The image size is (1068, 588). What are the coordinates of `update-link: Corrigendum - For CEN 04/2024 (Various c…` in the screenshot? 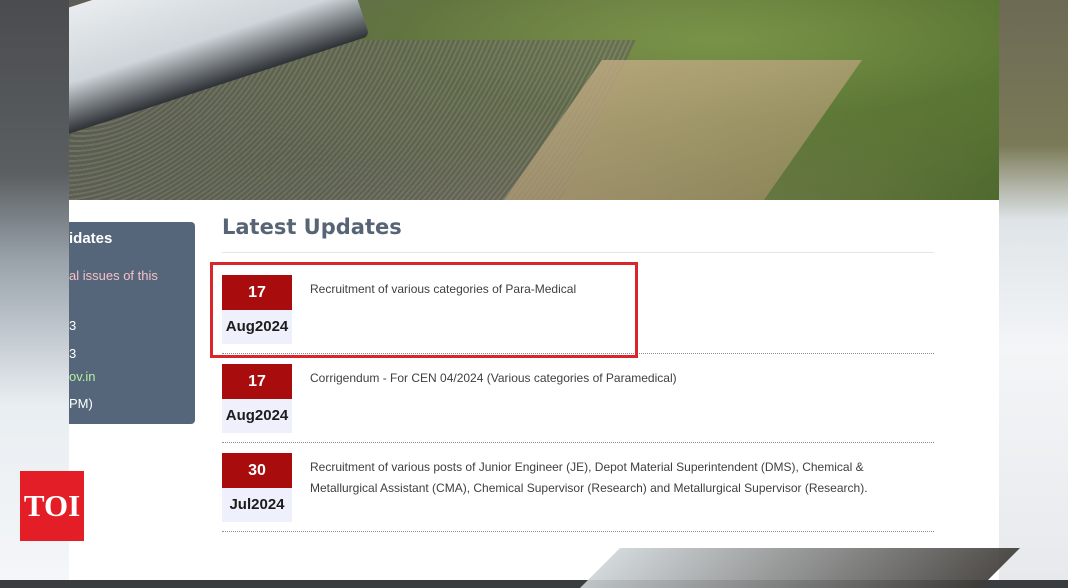 It's located at (610, 378).